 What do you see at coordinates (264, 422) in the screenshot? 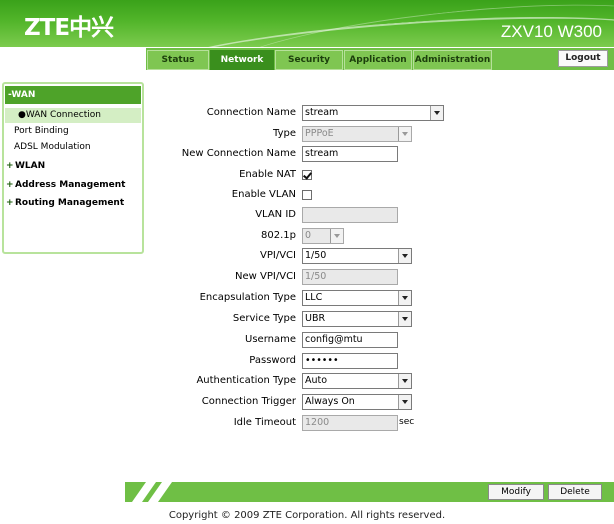
I see `idle-timeout-label: Idle Timeout` at bounding box center [264, 422].